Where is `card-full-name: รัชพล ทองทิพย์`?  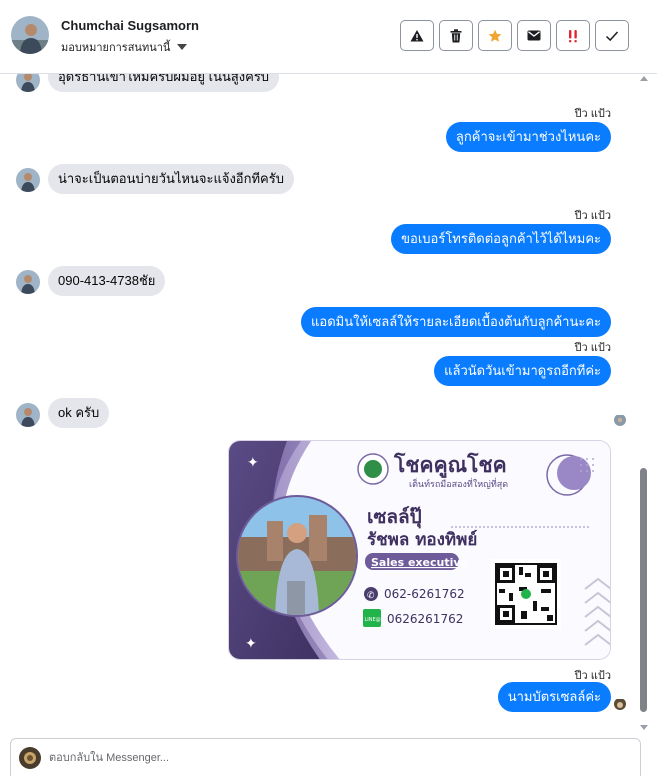 card-full-name: รัชพล ทองทิพย์ is located at coordinates (422, 539).